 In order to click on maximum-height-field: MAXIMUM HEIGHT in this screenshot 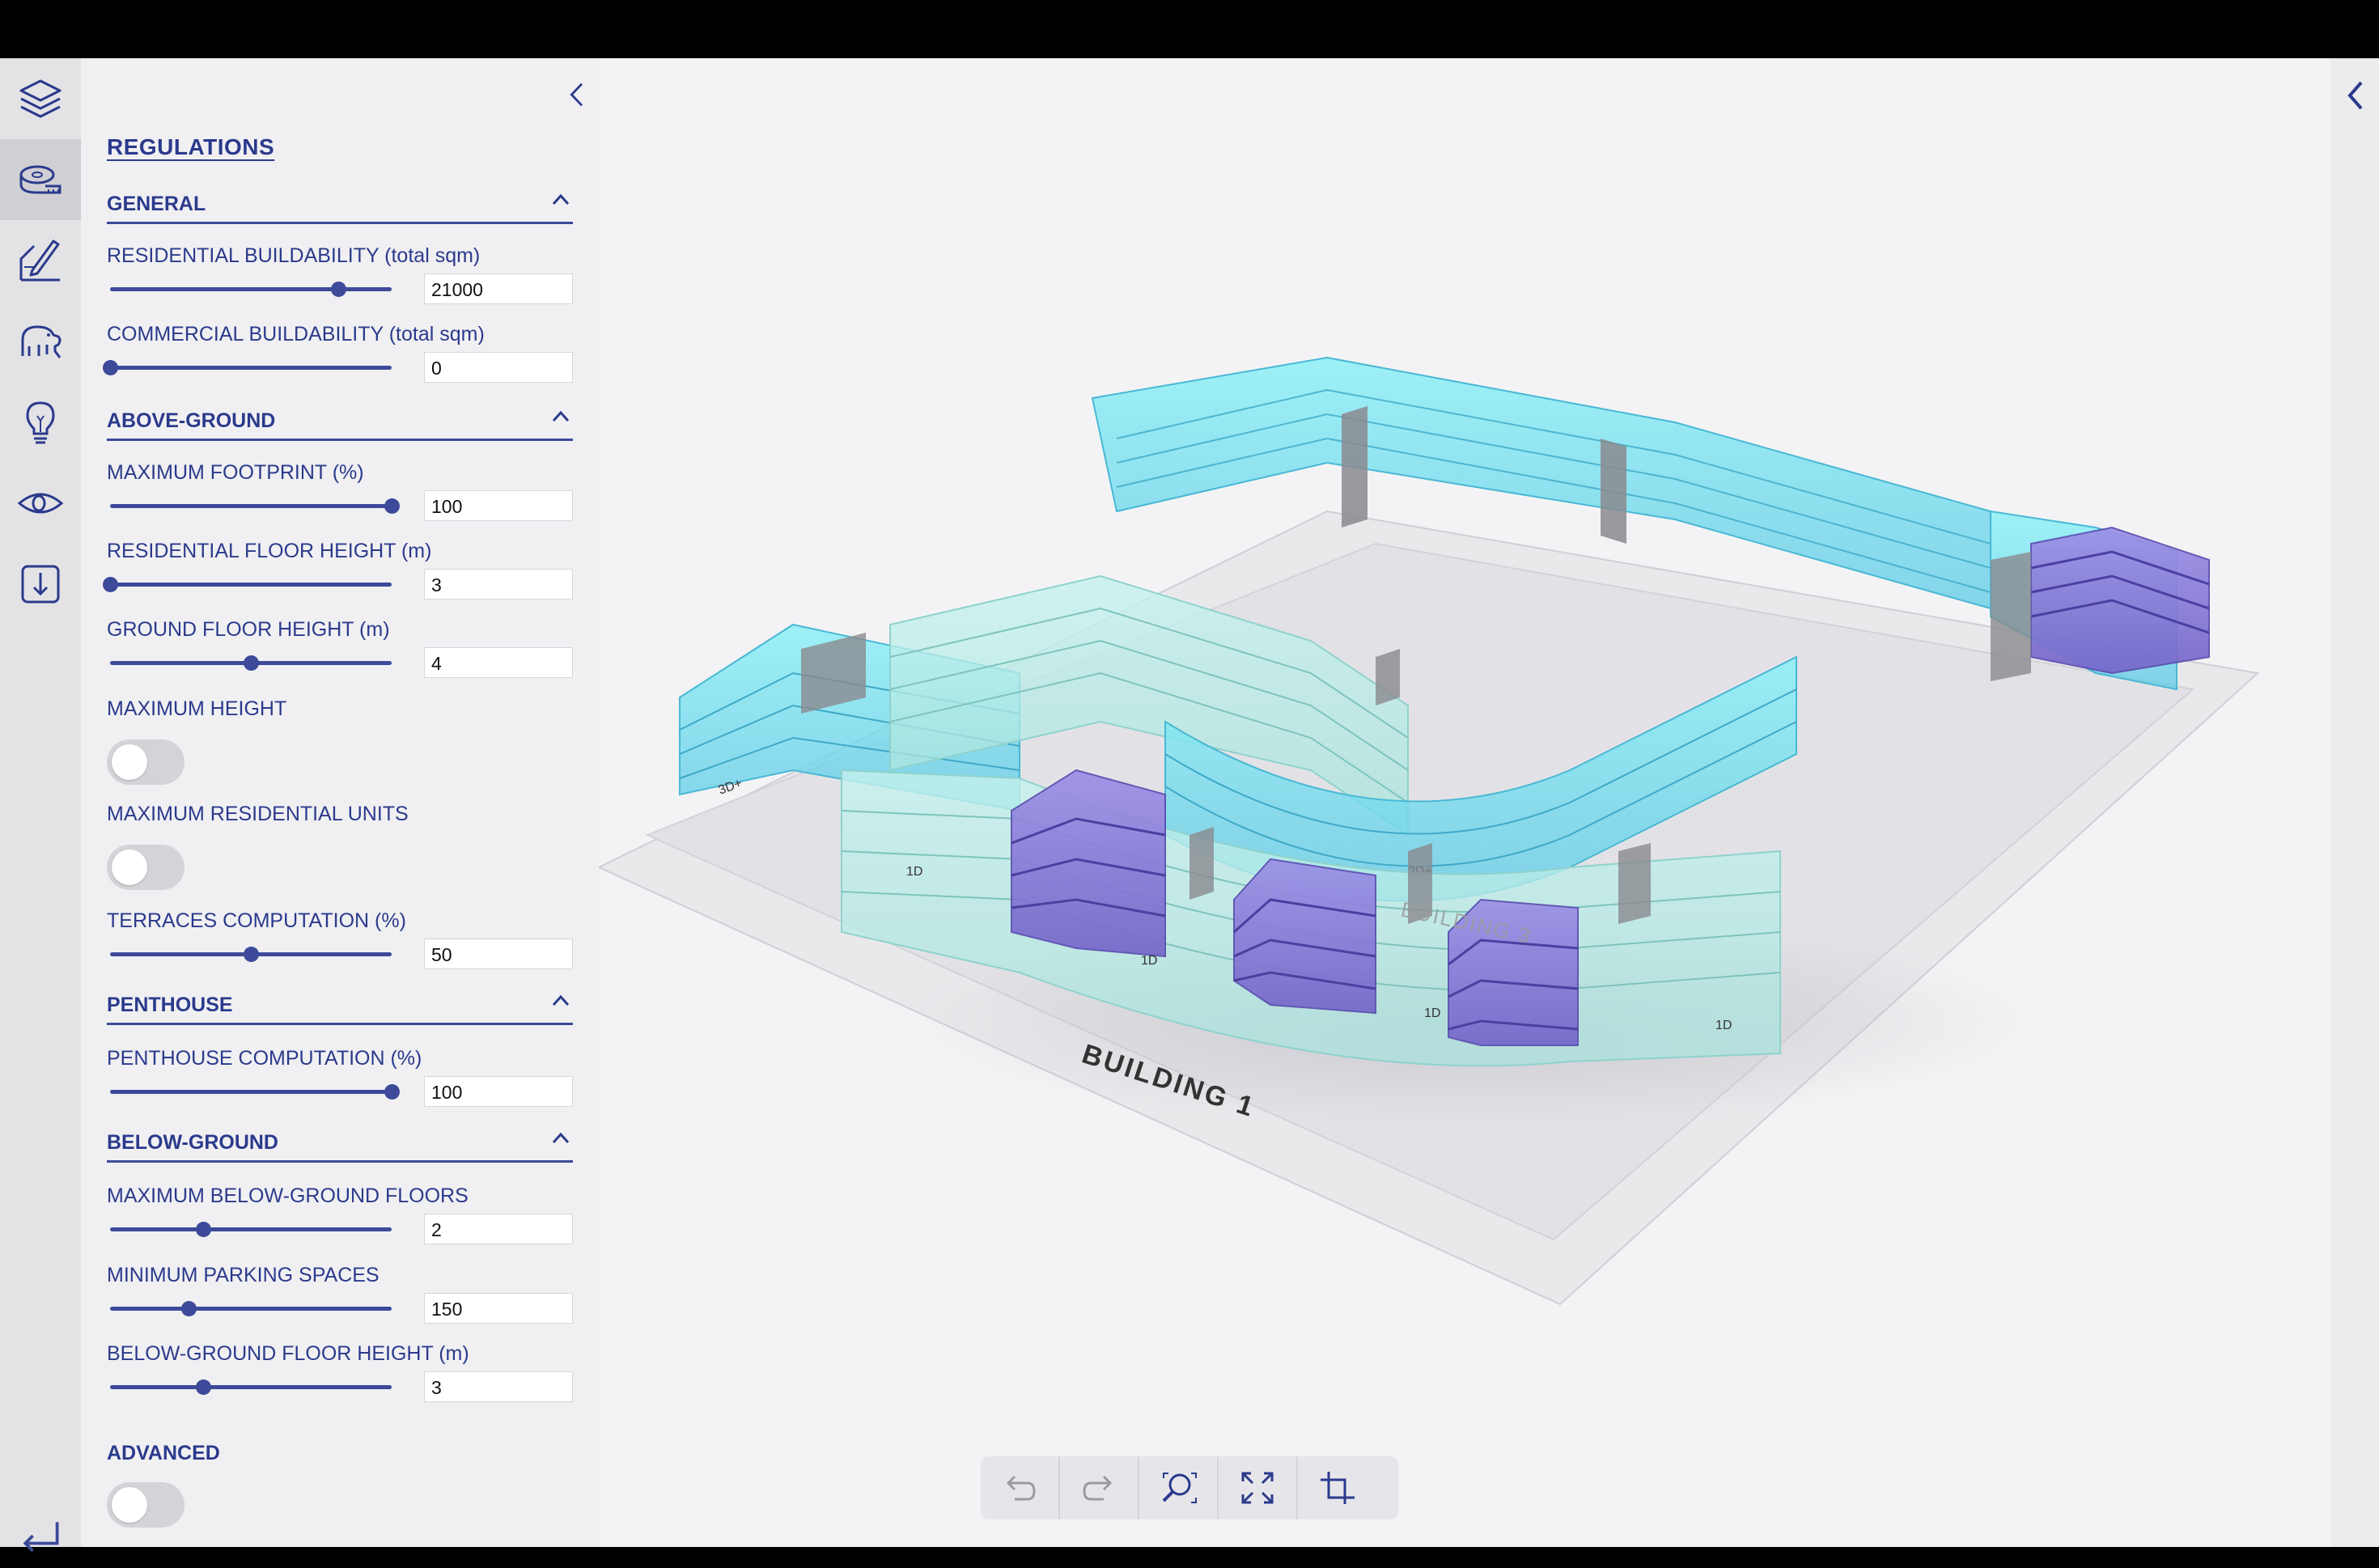, I will do `click(340, 750)`.